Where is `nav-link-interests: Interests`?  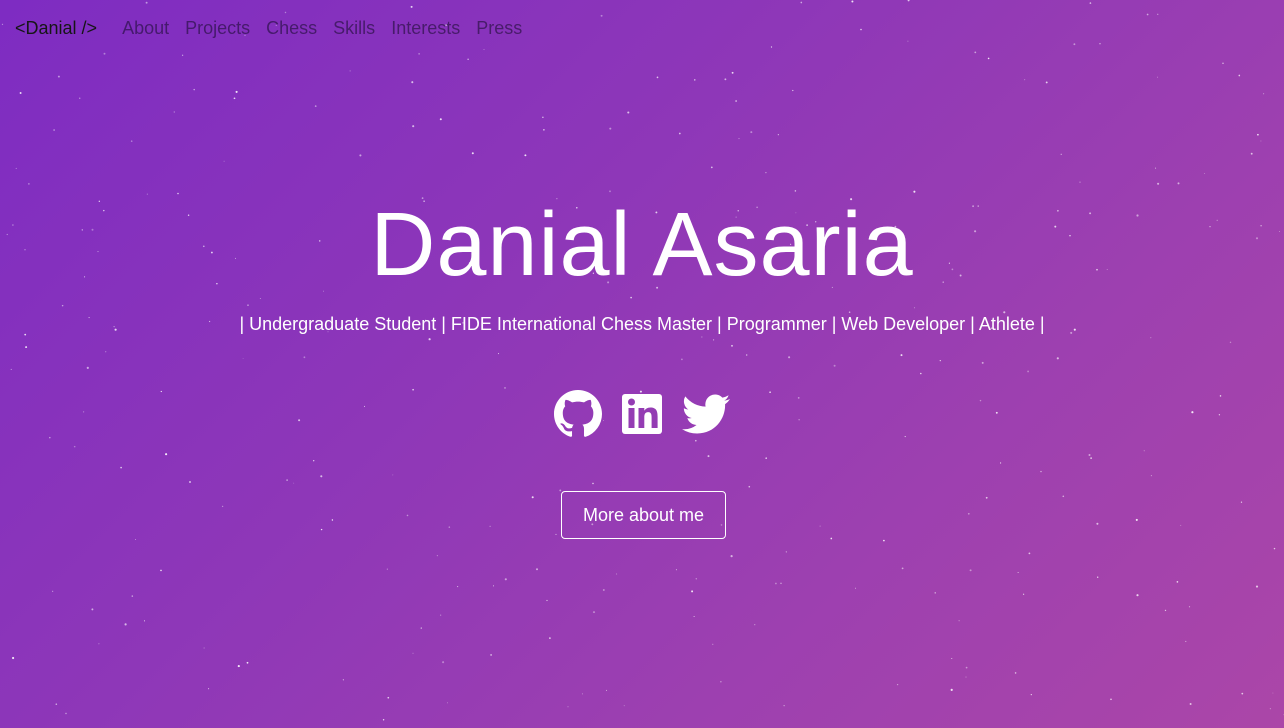
nav-link-interests: Interests is located at coordinates (425, 28).